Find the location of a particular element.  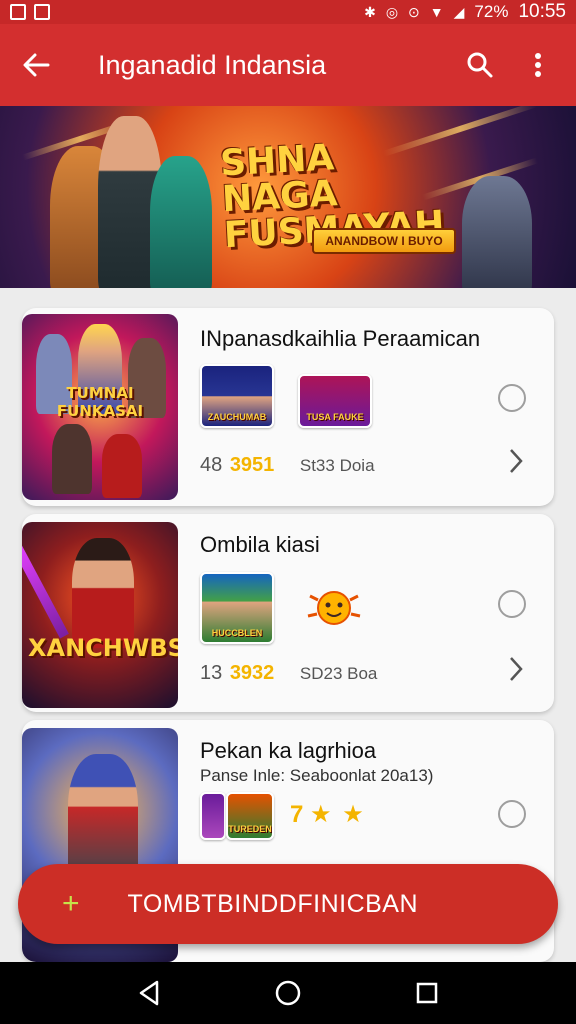

card-title: INpanasdkaihlia Peraamican is located at coordinates (340, 338).